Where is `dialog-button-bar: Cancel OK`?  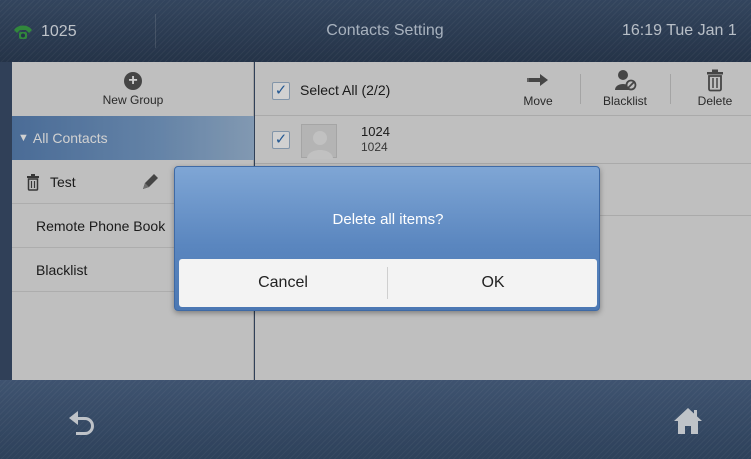
dialog-button-bar: Cancel OK is located at coordinates (388, 283).